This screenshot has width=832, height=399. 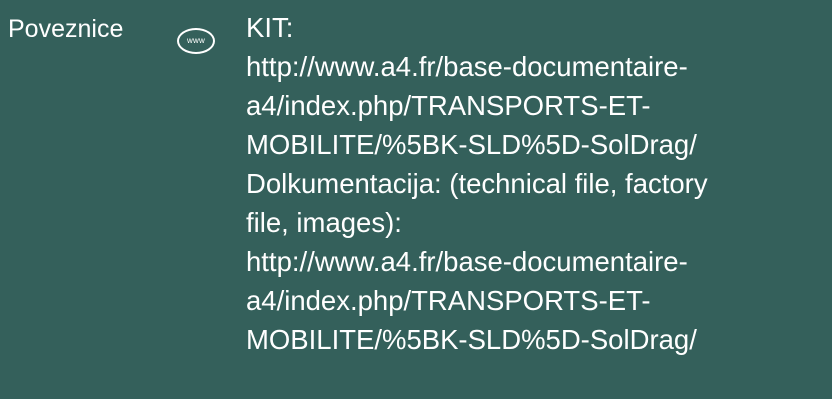 What do you see at coordinates (538, 300) in the screenshot?
I see `documentation-url-line-2: a4/index.php/TRANSPORTS-ET-` at bounding box center [538, 300].